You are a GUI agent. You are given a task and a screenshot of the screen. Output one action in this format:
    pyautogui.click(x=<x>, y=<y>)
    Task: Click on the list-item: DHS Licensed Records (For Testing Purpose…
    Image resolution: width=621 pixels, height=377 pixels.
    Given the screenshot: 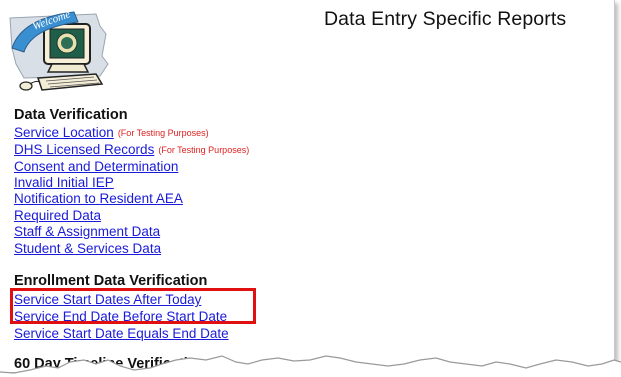 What is the action you would take?
    pyautogui.click(x=131, y=149)
    